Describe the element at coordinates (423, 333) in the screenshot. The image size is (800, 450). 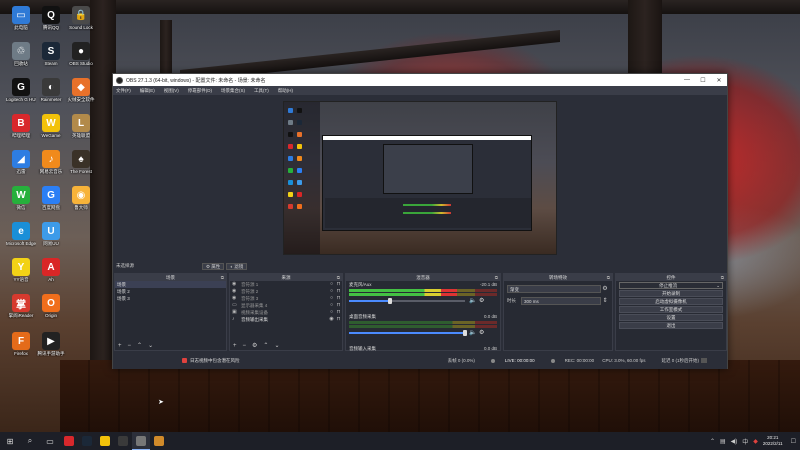
I see `volume-fader: 🔈⚙` at that location.